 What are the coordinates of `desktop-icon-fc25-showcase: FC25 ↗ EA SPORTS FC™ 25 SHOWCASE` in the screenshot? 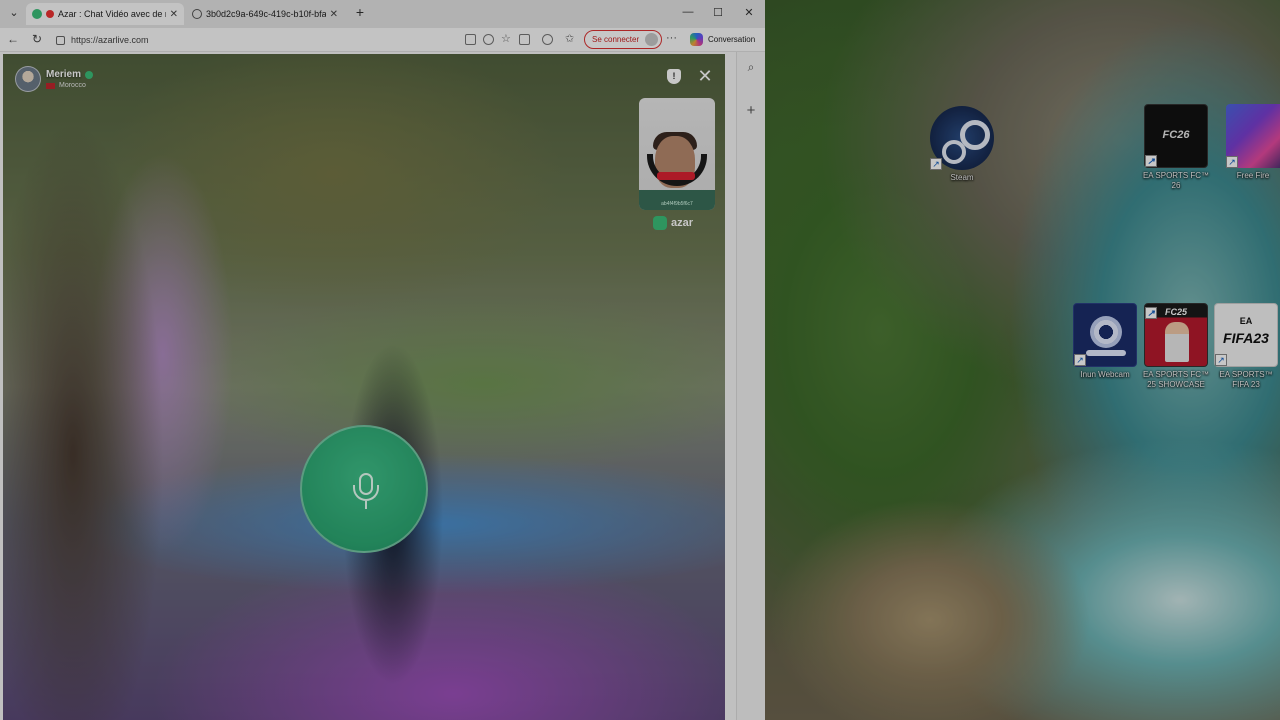 It's located at (1176, 346).